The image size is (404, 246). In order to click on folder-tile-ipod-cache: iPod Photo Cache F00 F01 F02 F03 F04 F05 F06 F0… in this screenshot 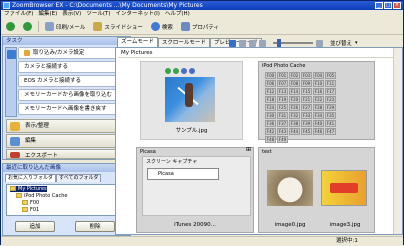, I will do `click(316, 102)`.